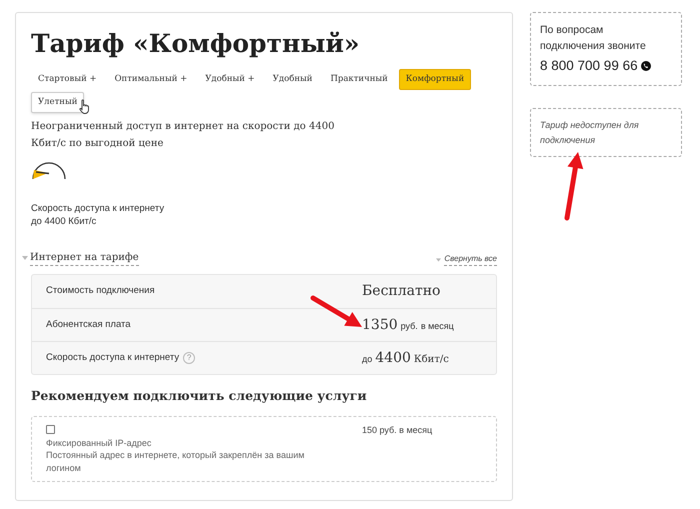 Image resolution: width=700 pixels, height=509 pixels. Describe the element at coordinates (589, 66) in the screenshot. I see `phone-number: 8 800 700 99 66` at that location.